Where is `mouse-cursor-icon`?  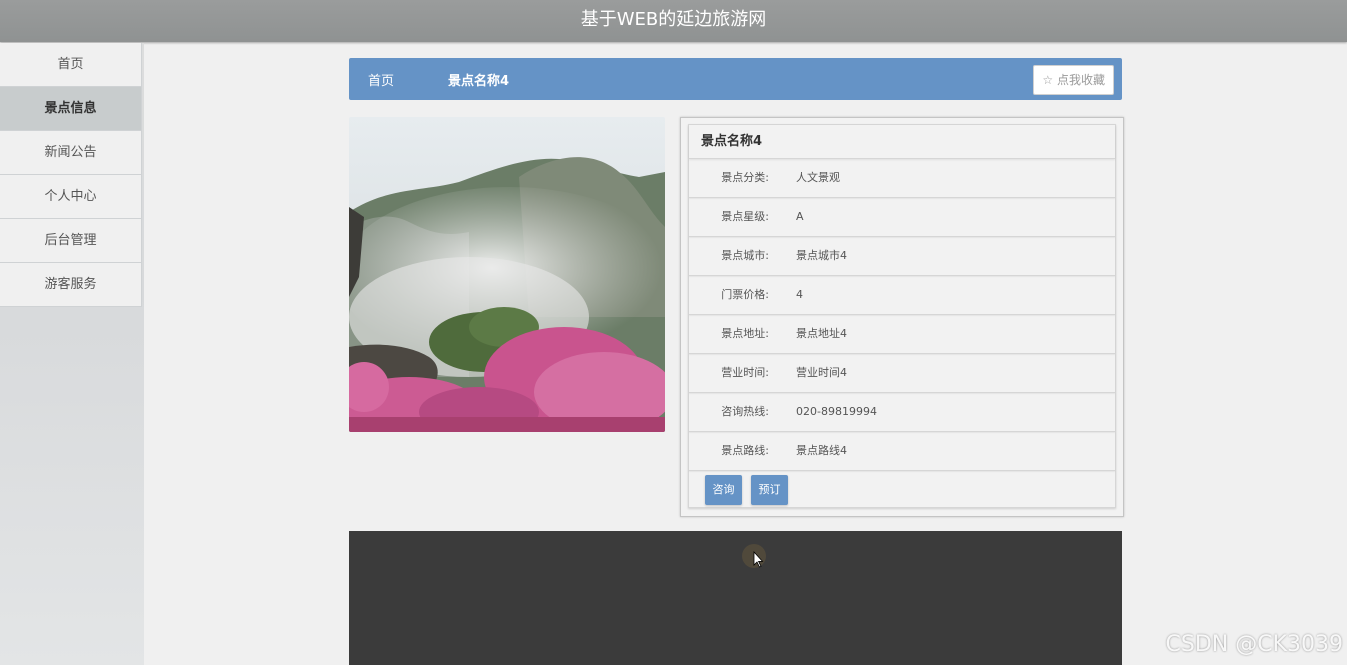
mouse-cursor-icon is located at coordinates (754, 556).